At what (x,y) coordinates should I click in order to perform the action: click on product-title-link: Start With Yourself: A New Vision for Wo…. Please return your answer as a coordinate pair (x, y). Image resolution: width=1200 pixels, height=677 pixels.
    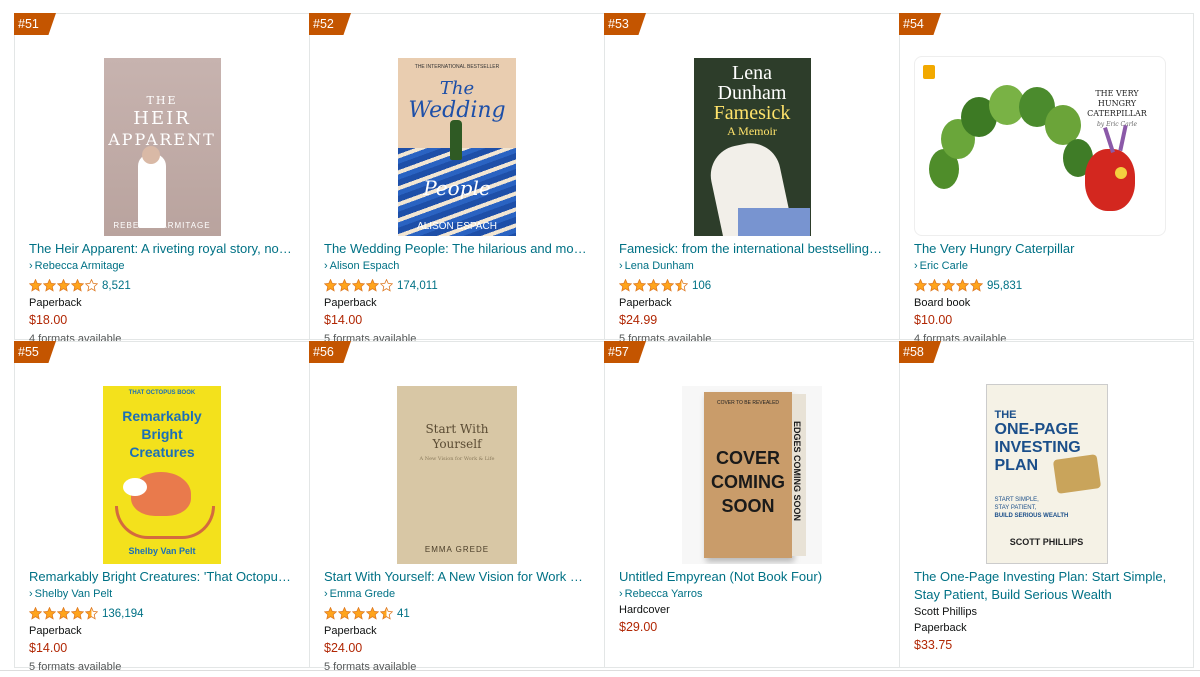
    Looking at the image, I should click on (457, 577).